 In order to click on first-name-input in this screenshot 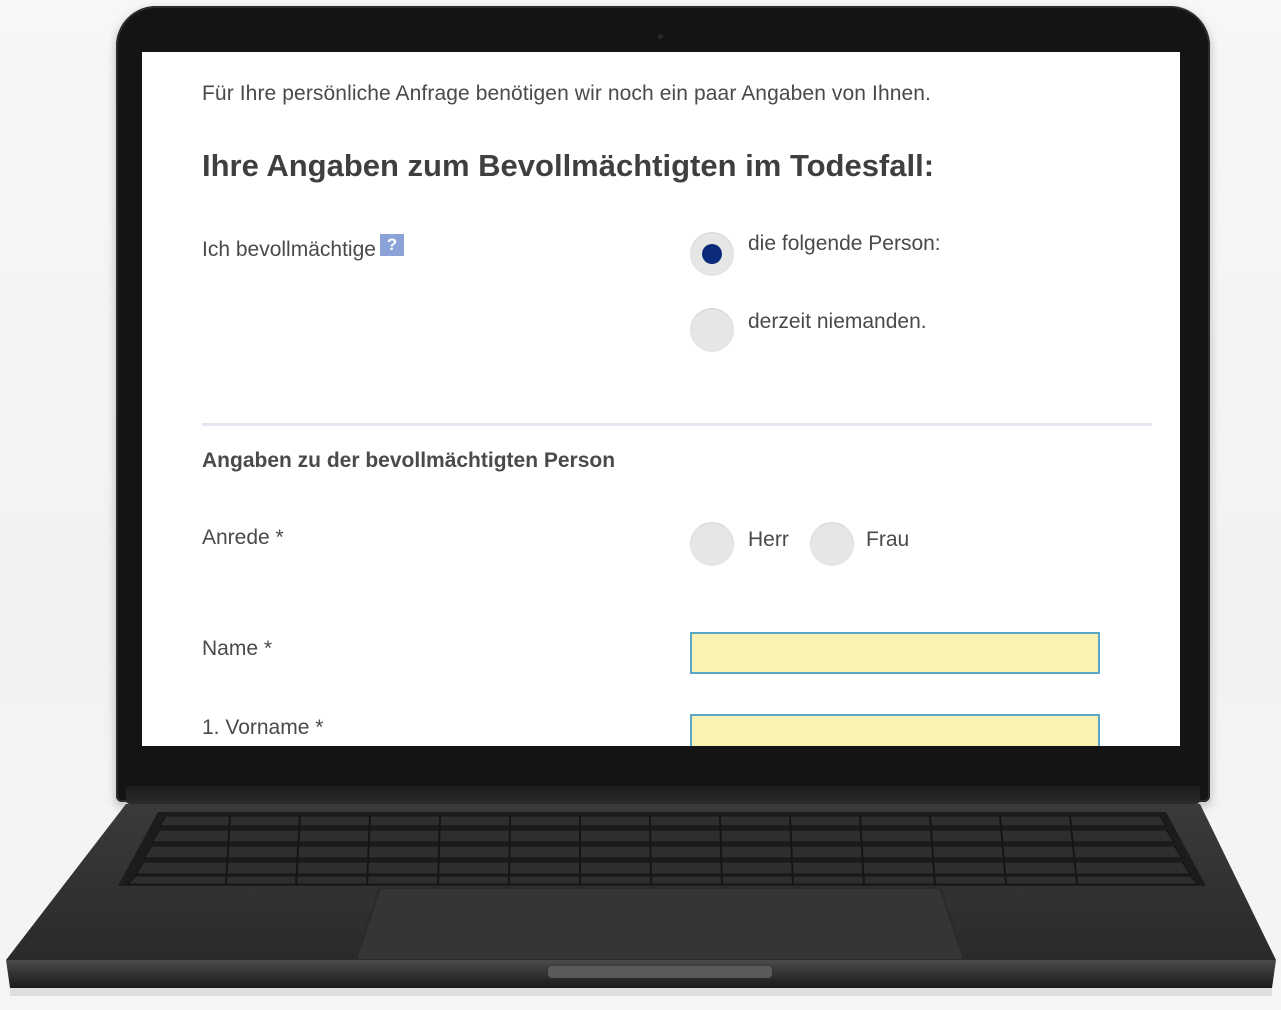, I will do `click(895, 730)`.